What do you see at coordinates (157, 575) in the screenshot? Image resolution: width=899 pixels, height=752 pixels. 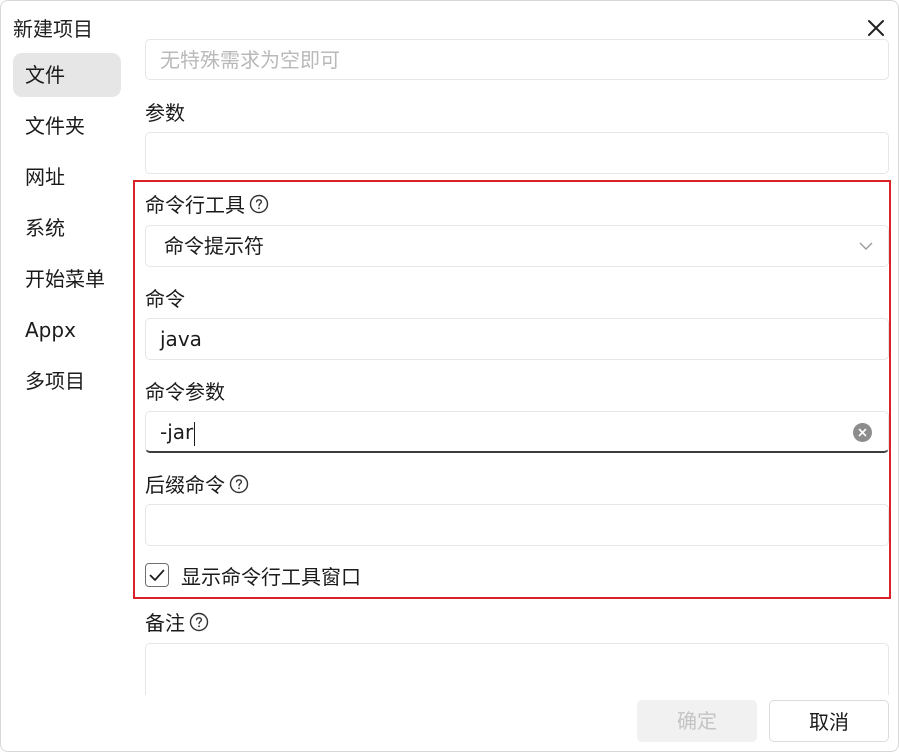 I see `show-cli-window-checkbox` at bounding box center [157, 575].